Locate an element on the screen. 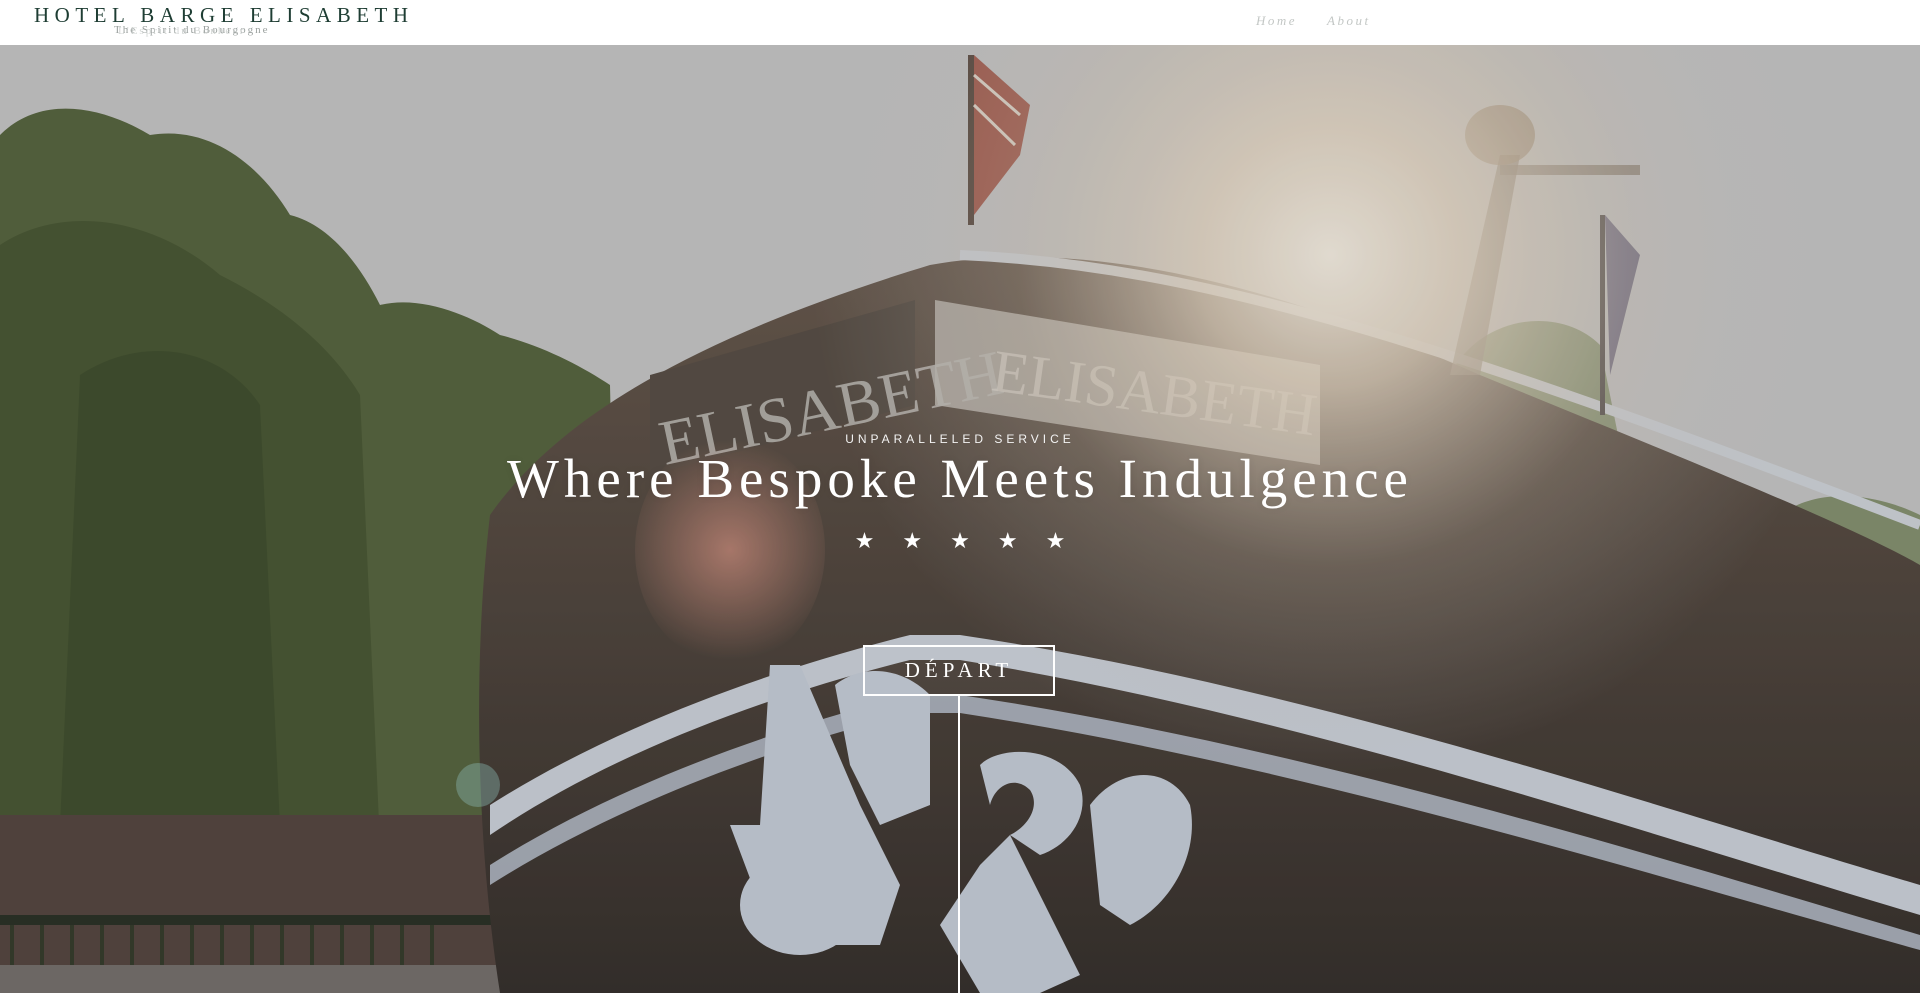  hero-headline: Where Bespoke Meets Indulgence is located at coordinates (960, 478).